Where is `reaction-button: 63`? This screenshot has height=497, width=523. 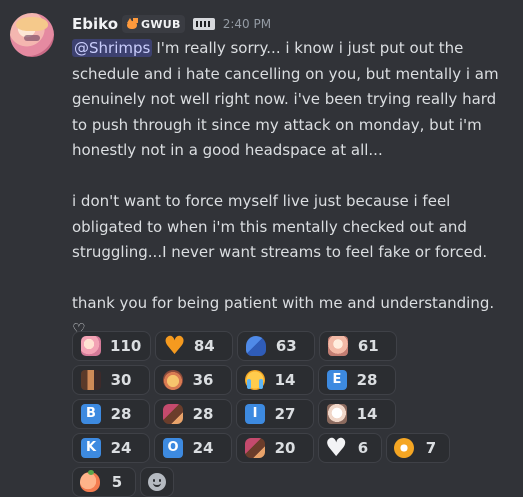
reaction-button: 63 is located at coordinates (276, 346).